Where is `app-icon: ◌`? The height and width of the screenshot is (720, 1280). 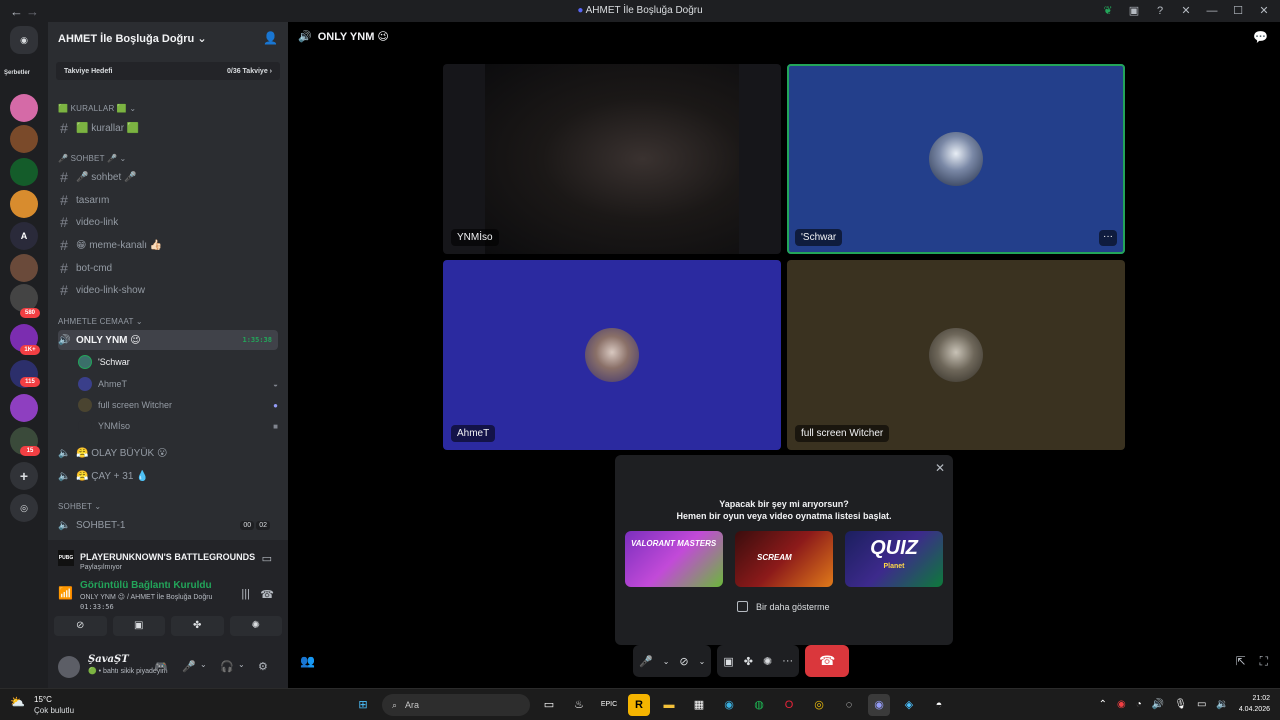 app-icon: ◌ is located at coordinates (849, 705).